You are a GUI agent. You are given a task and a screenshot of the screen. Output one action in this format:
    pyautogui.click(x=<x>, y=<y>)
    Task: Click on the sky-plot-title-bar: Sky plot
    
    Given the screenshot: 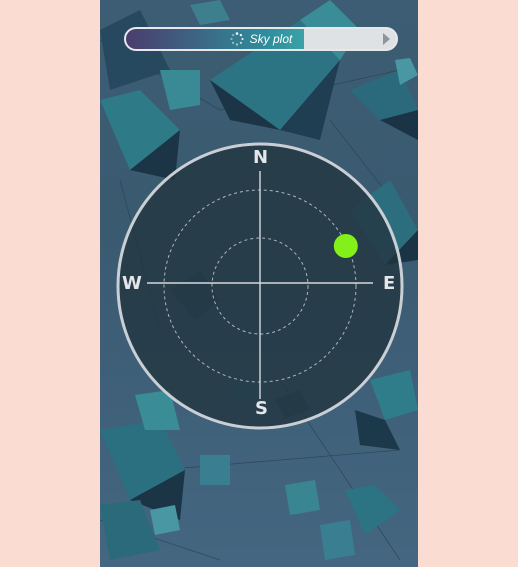 What is the action you would take?
    pyautogui.click(x=261, y=39)
    